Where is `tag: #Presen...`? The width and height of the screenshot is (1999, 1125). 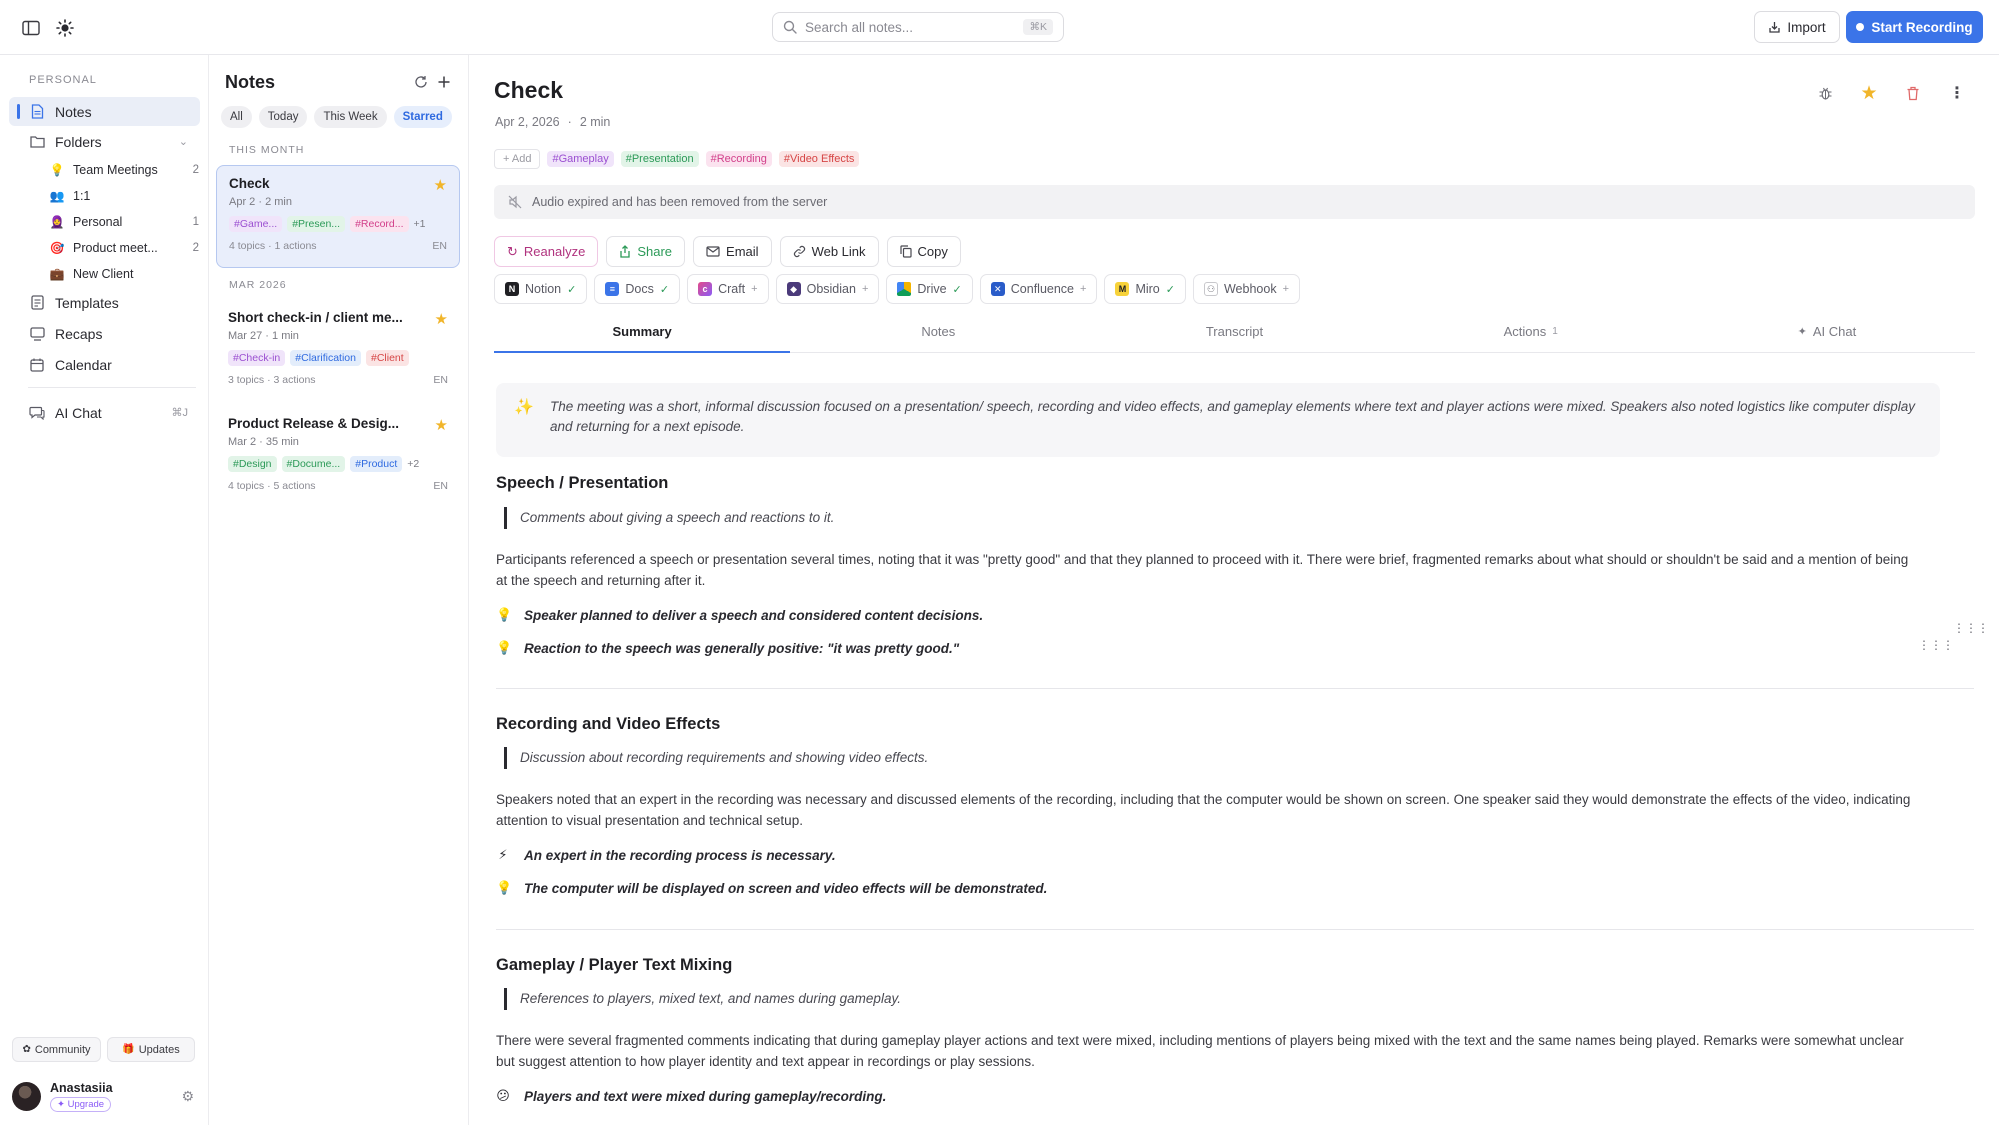
tag: #Presen... is located at coordinates (316, 224).